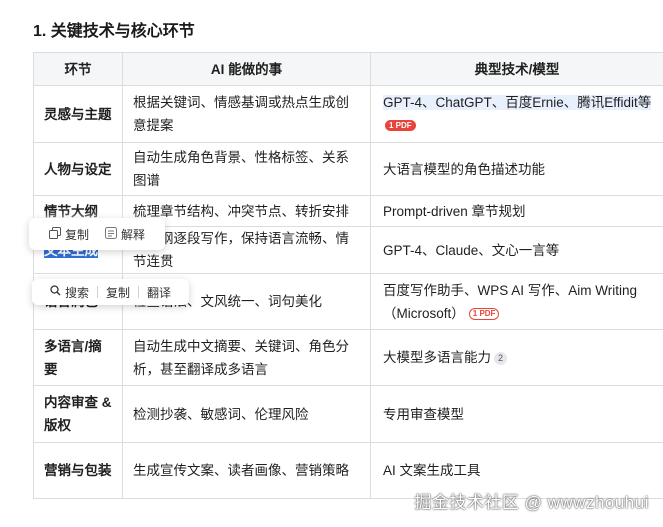  Describe the element at coordinates (78, 470) in the screenshot. I see `stage-cell: 营销与包装` at that location.